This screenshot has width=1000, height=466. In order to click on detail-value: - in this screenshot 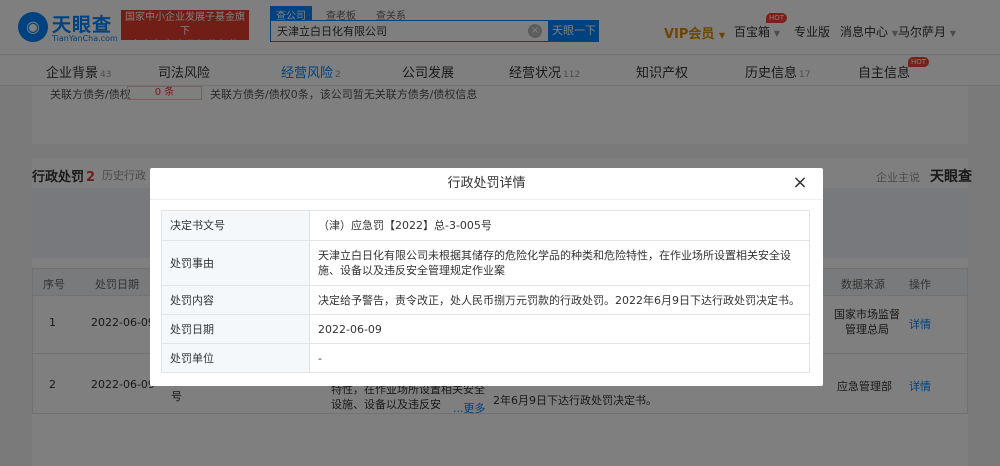, I will do `click(559, 358)`.